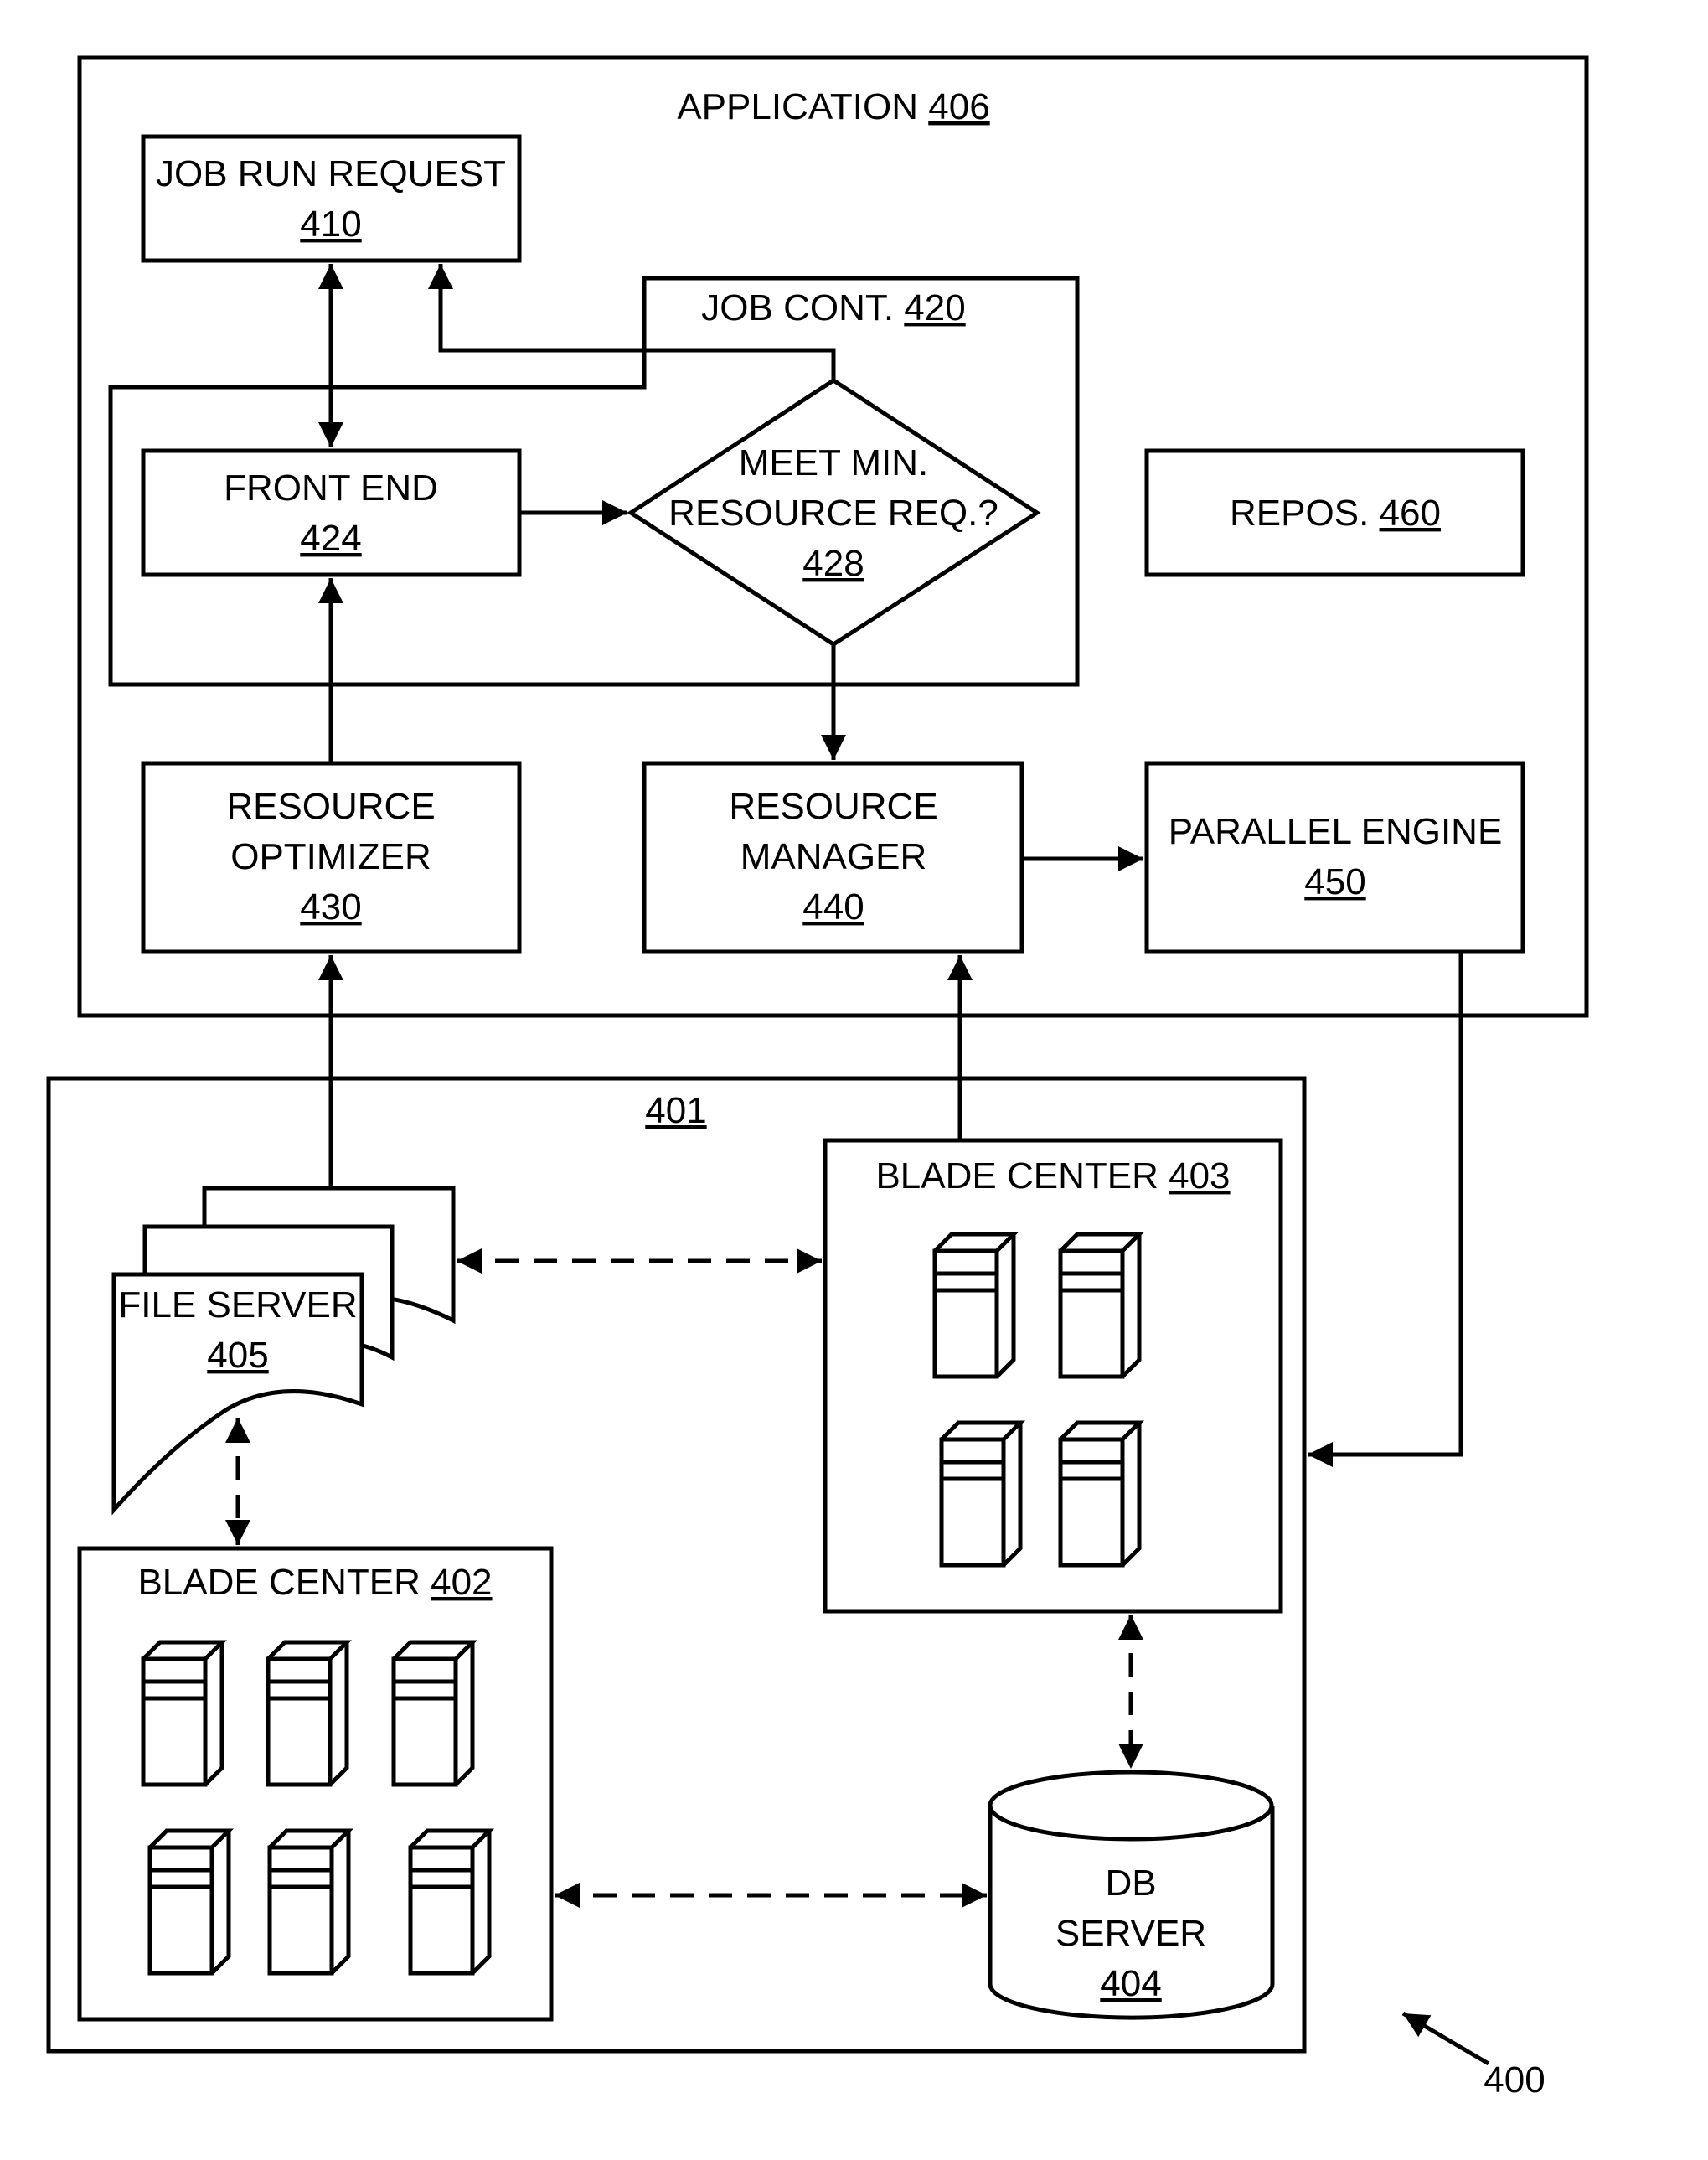 This screenshot has height=2160, width=1708. Describe the element at coordinates (1385, 1209) in the screenshot. I see `arrow-engine-cluster` at that location.